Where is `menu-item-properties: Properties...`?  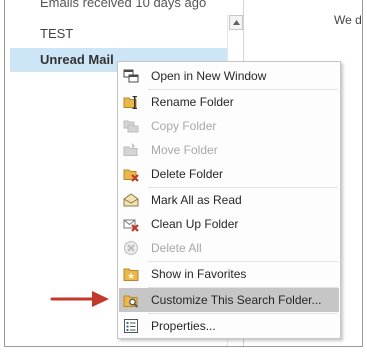
menu-item-properties: Properties... is located at coordinates (229, 326).